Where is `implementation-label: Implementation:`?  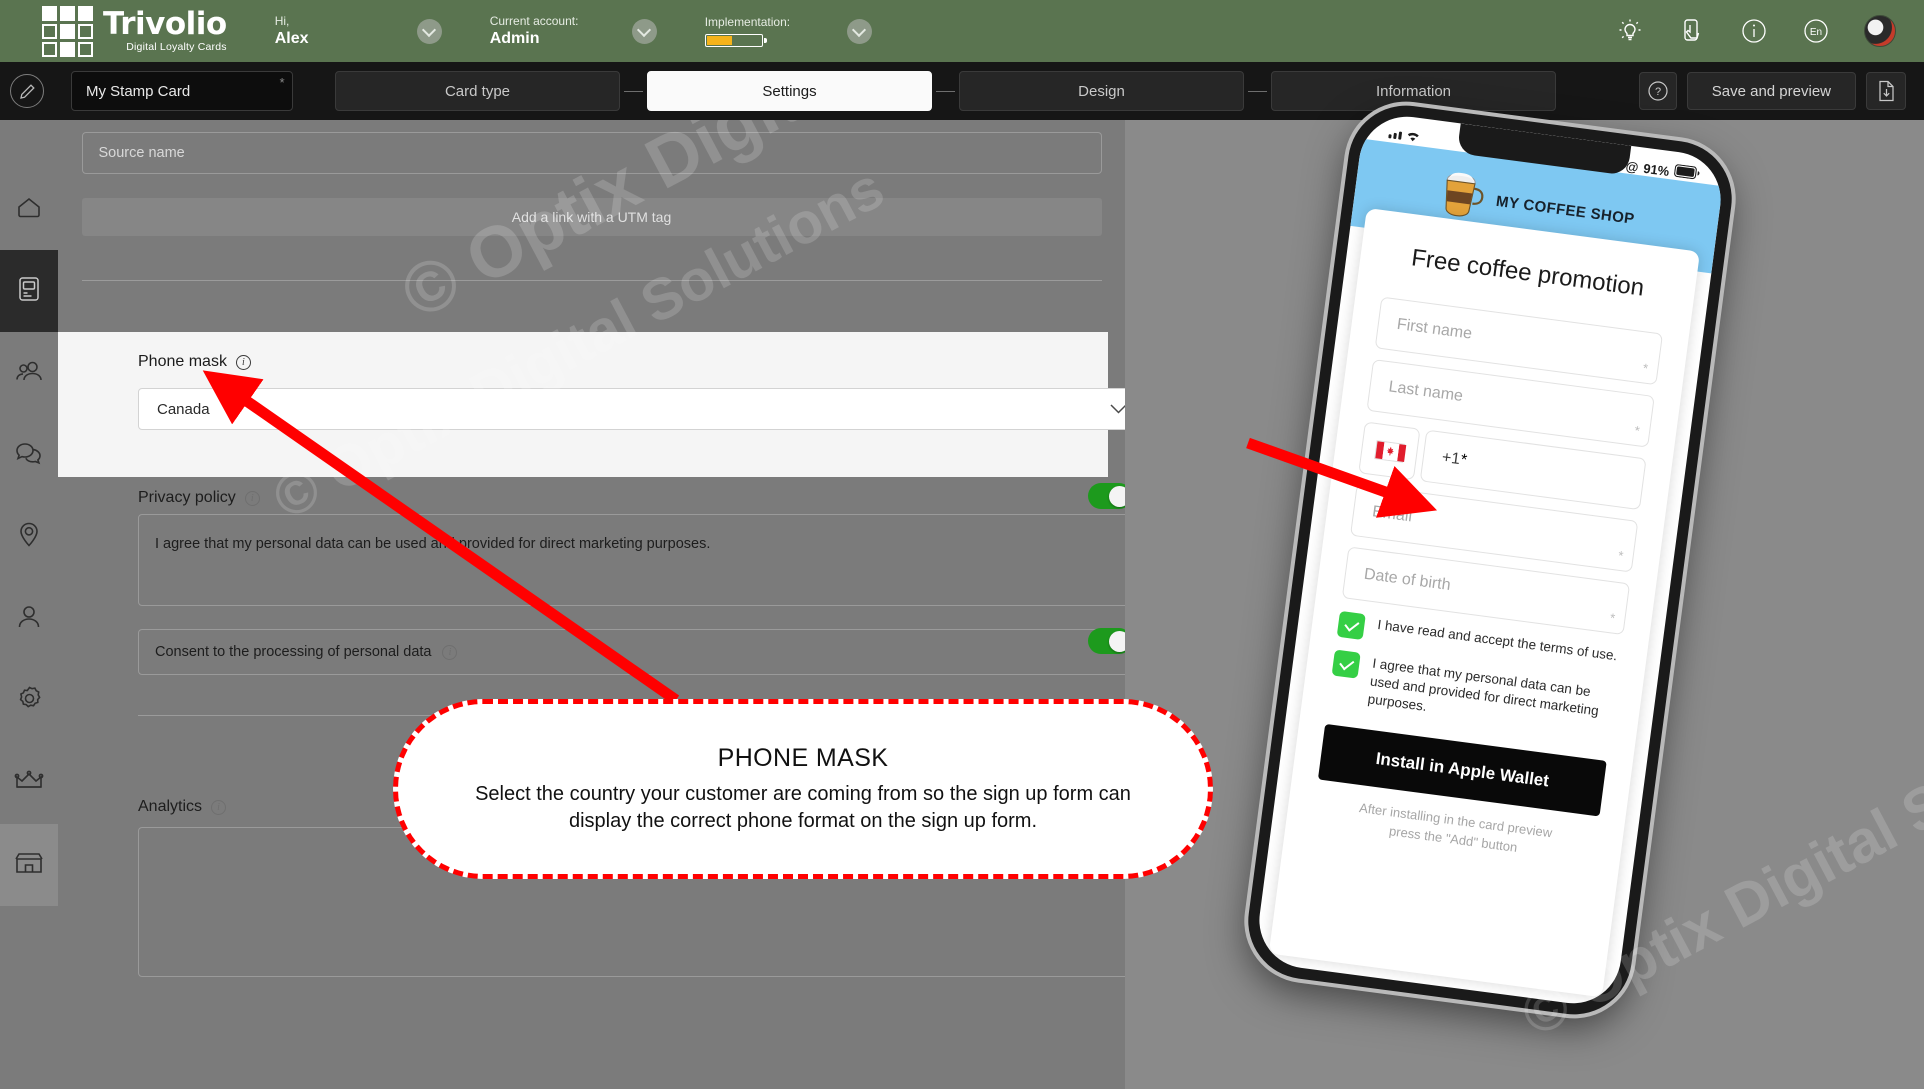 implementation-label: Implementation: is located at coordinates (747, 22).